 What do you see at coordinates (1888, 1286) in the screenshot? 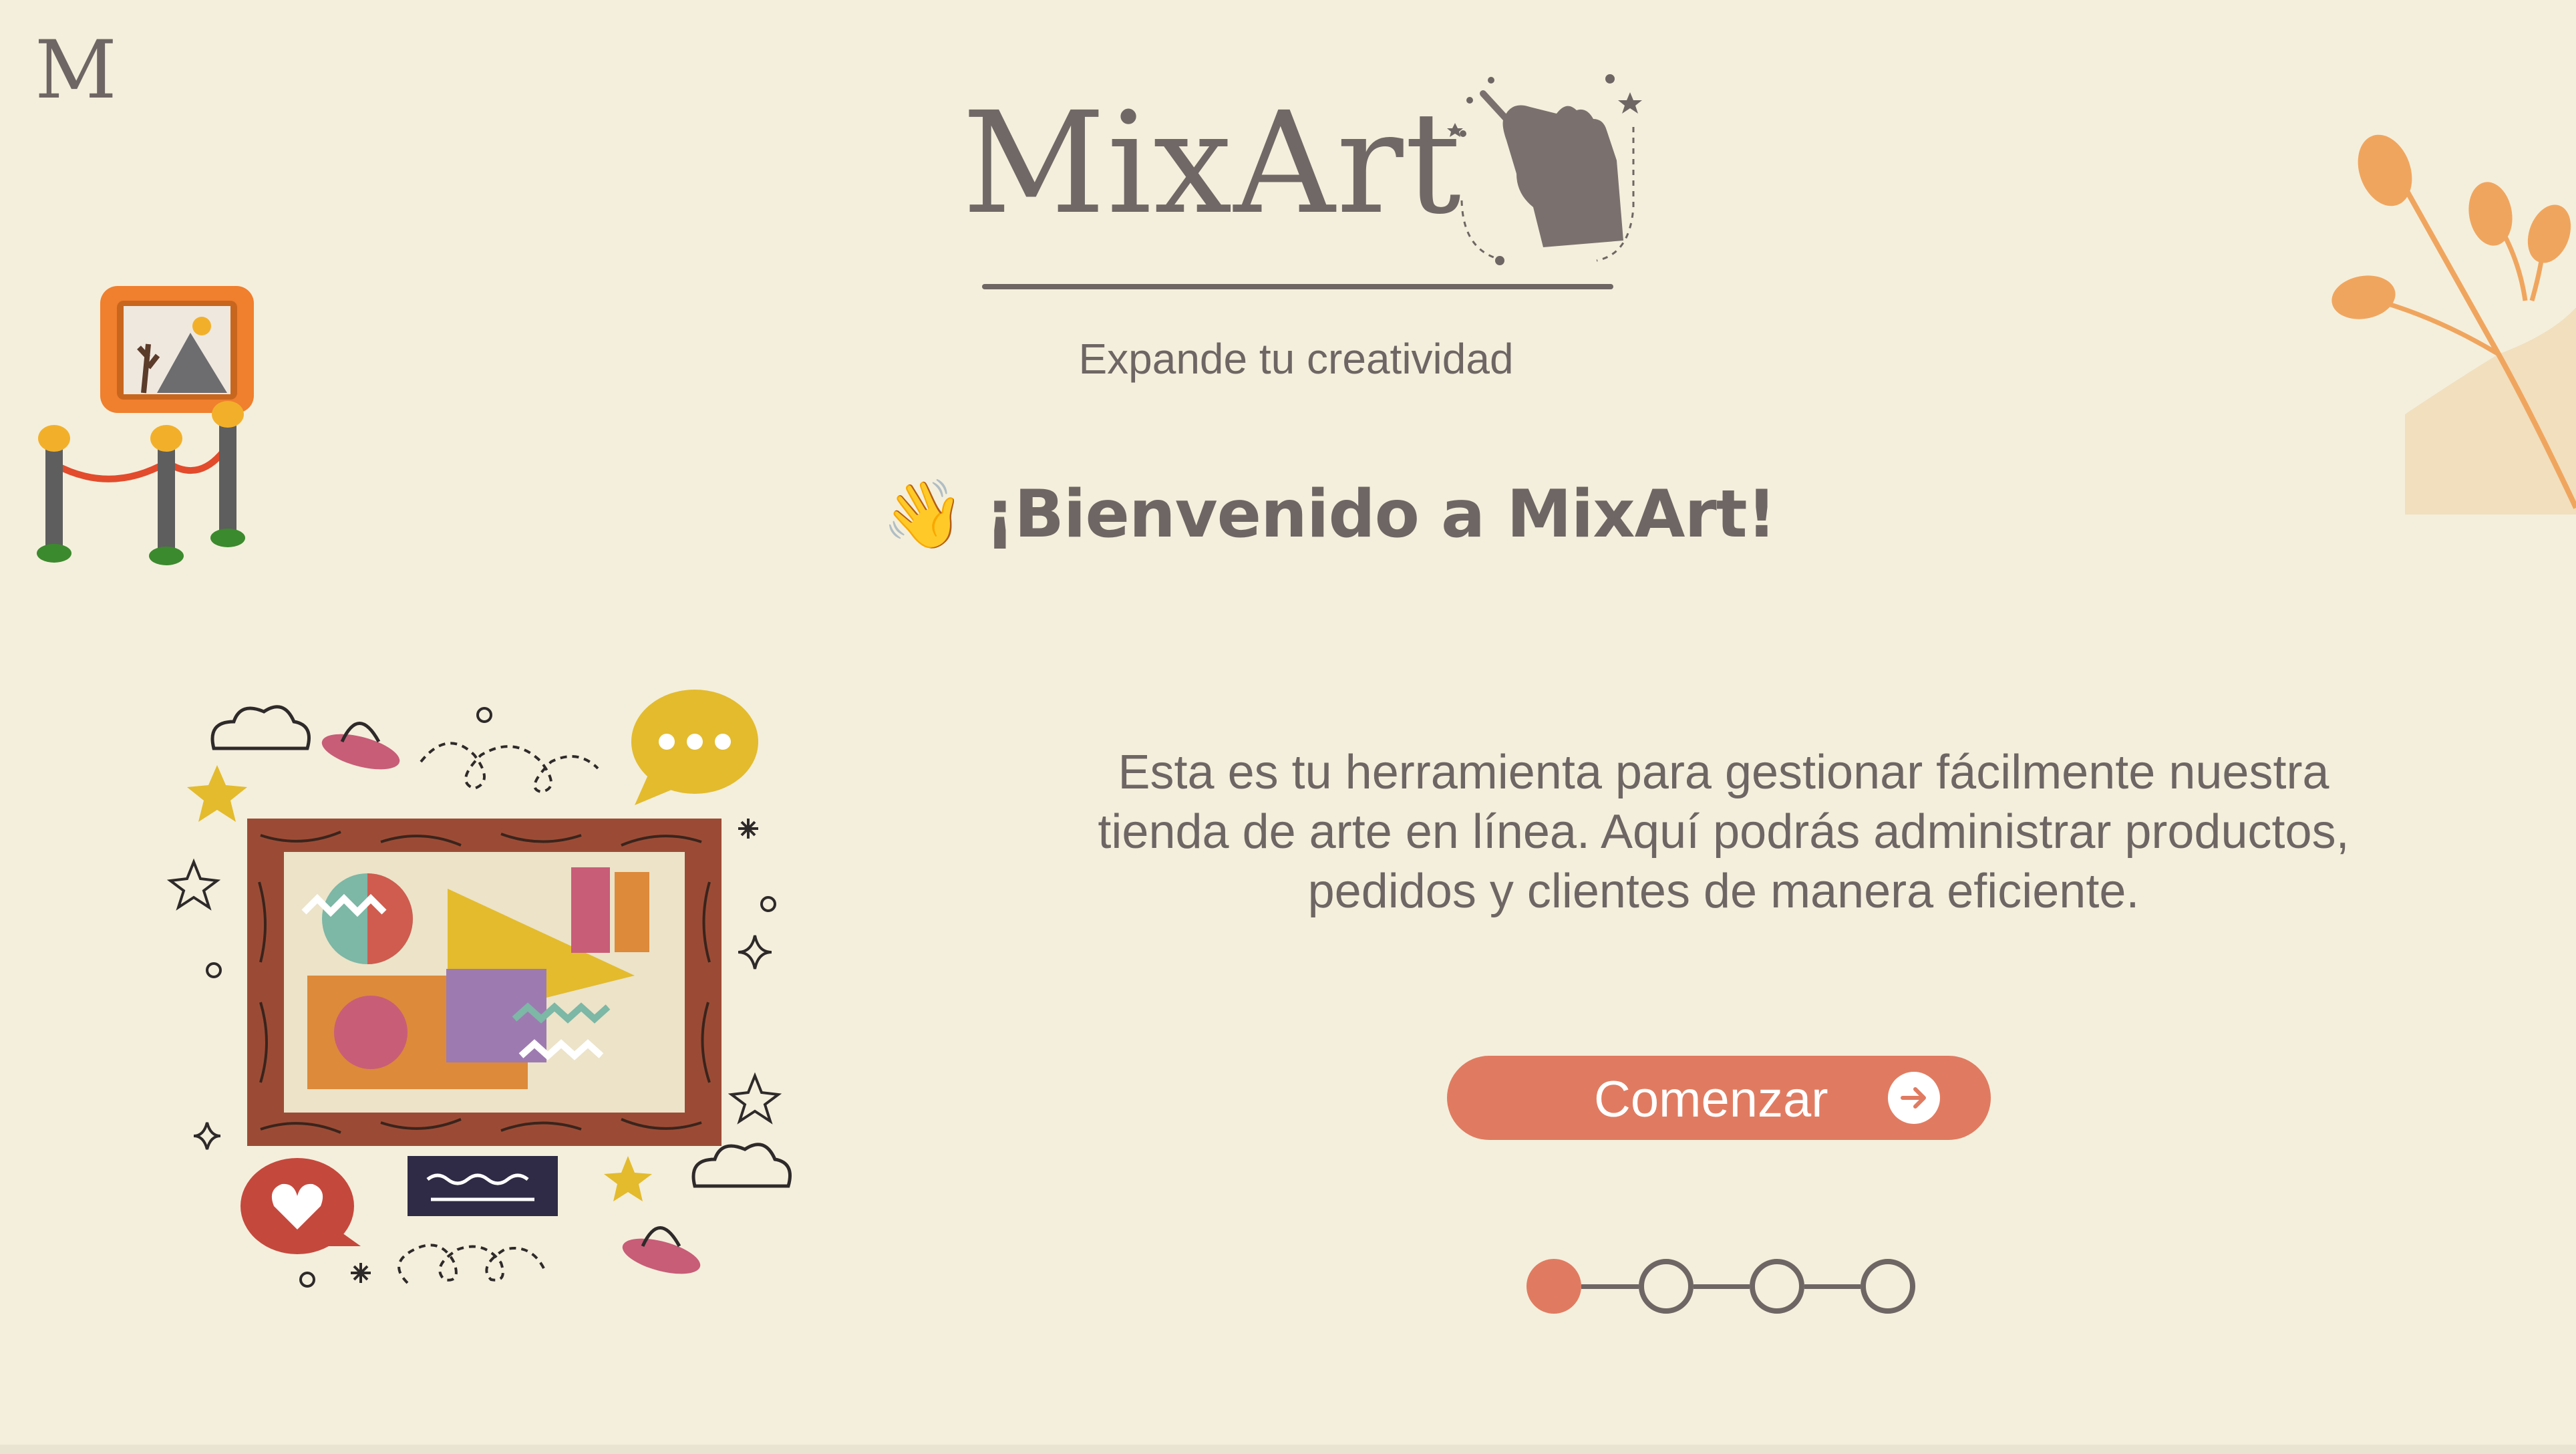
I see `step-4-dot` at bounding box center [1888, 1286].